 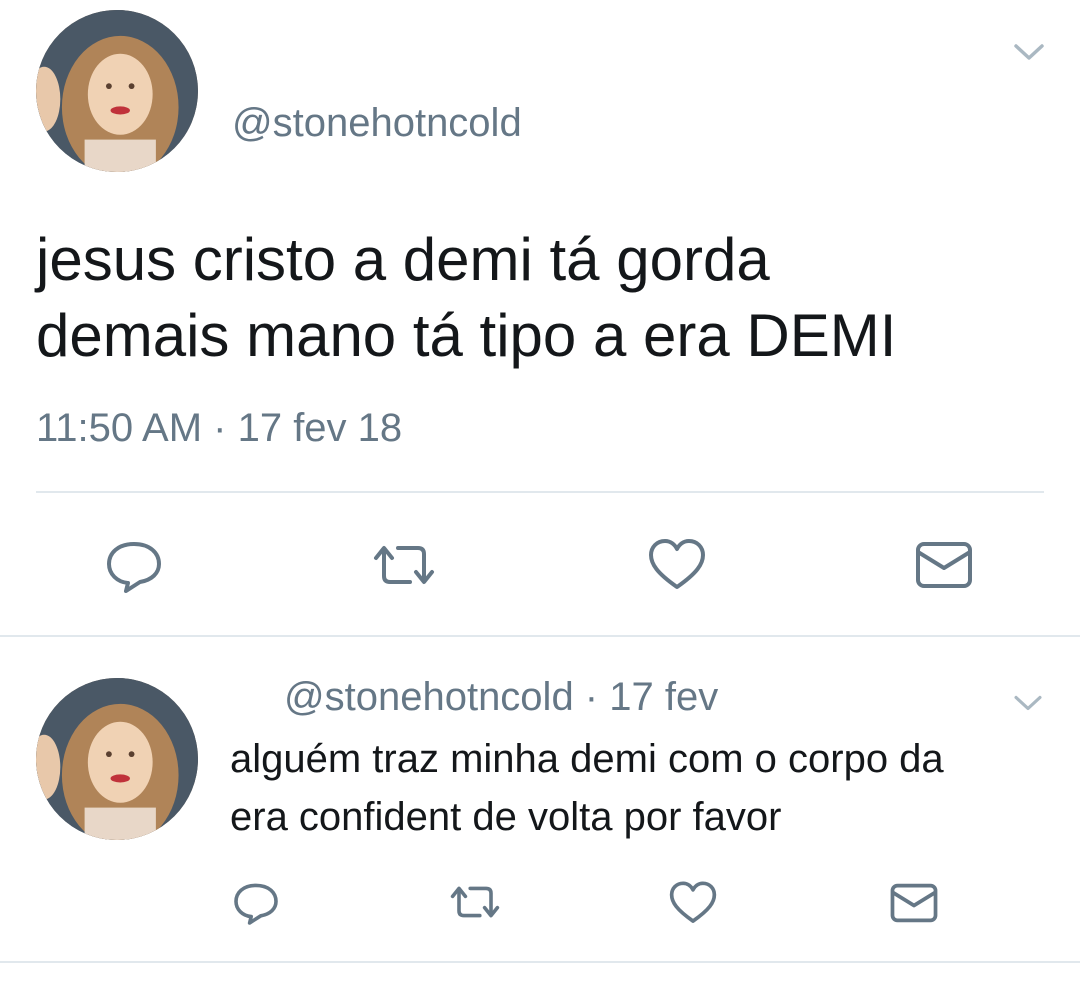 What do you see at coordinates (219, 428) in the screenshot?
I see `tweet-timestamp: 11:50 AM · 17 fev 18` at bounding box center [219, 428].